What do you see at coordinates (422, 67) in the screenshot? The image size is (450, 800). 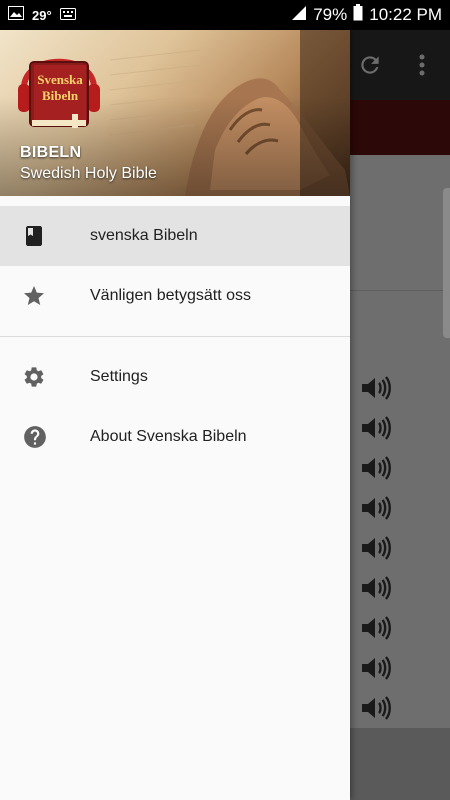 I see `more-vert-icon` at bounding box center [422, 67].